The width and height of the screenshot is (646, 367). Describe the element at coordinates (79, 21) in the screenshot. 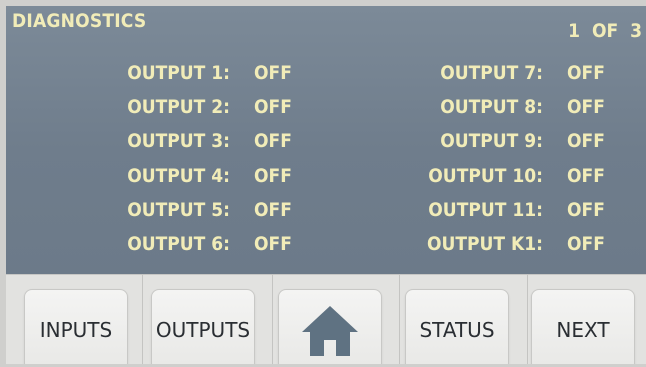

I see `page-title: DIAGNOSTICS` at that location.